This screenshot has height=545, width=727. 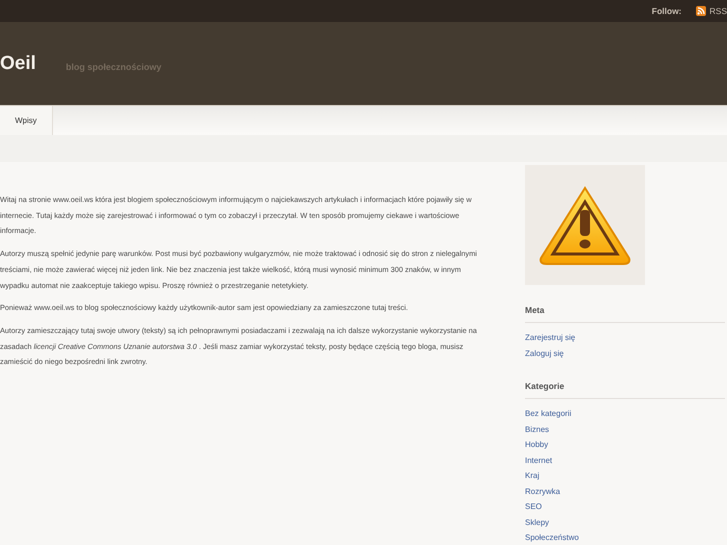 I want to click on sidebar-link: Kraj, so click(x=625, y=476).